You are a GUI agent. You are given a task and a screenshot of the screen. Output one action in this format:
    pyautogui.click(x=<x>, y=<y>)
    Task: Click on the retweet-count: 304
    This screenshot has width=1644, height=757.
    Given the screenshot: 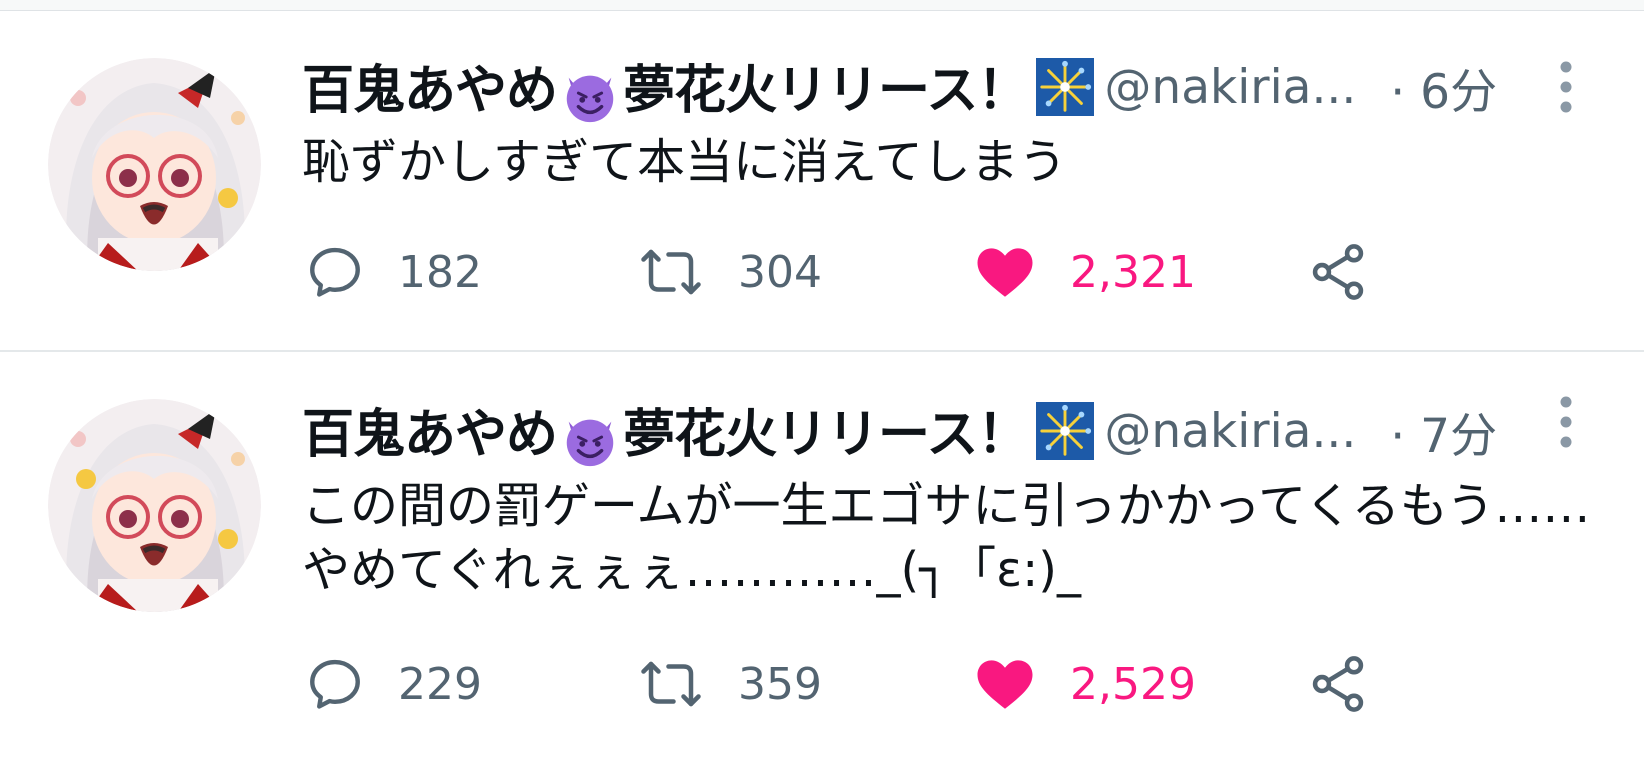 What is the action you would take?
    pyautogui.click(x=780, y=272)
    